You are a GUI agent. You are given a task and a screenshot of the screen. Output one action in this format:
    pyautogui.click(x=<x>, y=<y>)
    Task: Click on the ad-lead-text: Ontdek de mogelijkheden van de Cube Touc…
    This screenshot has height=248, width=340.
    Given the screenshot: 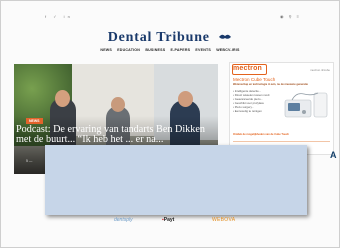 What is the action you would take?
    pyautogui.click(x=261, y=134)
    